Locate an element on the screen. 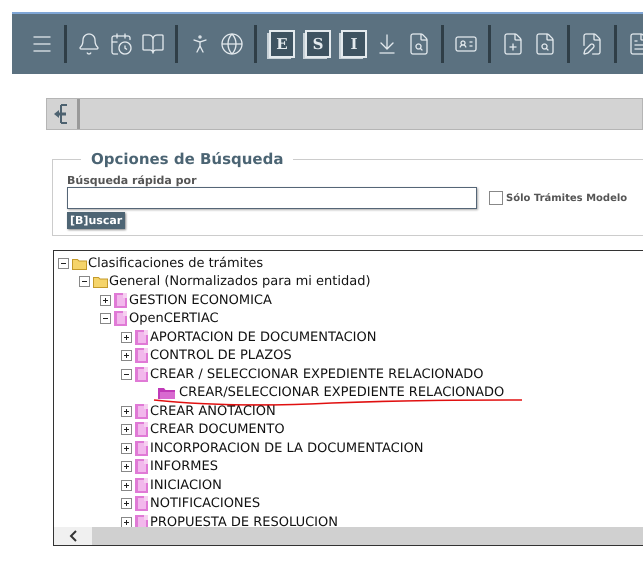 The image size is (643, 568). tree-item: CONTROL DE PLAZOS is located at coordinates (221, 356).